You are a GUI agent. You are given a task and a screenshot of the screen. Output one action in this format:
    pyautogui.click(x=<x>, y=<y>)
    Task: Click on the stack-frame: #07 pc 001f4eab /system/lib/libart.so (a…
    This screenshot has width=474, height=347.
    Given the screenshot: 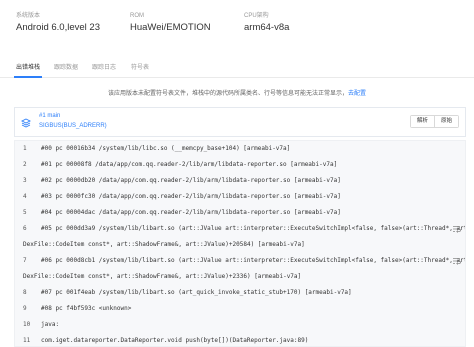 What is the action you would take?
    pyautogui.click(x=196, y=292)
    